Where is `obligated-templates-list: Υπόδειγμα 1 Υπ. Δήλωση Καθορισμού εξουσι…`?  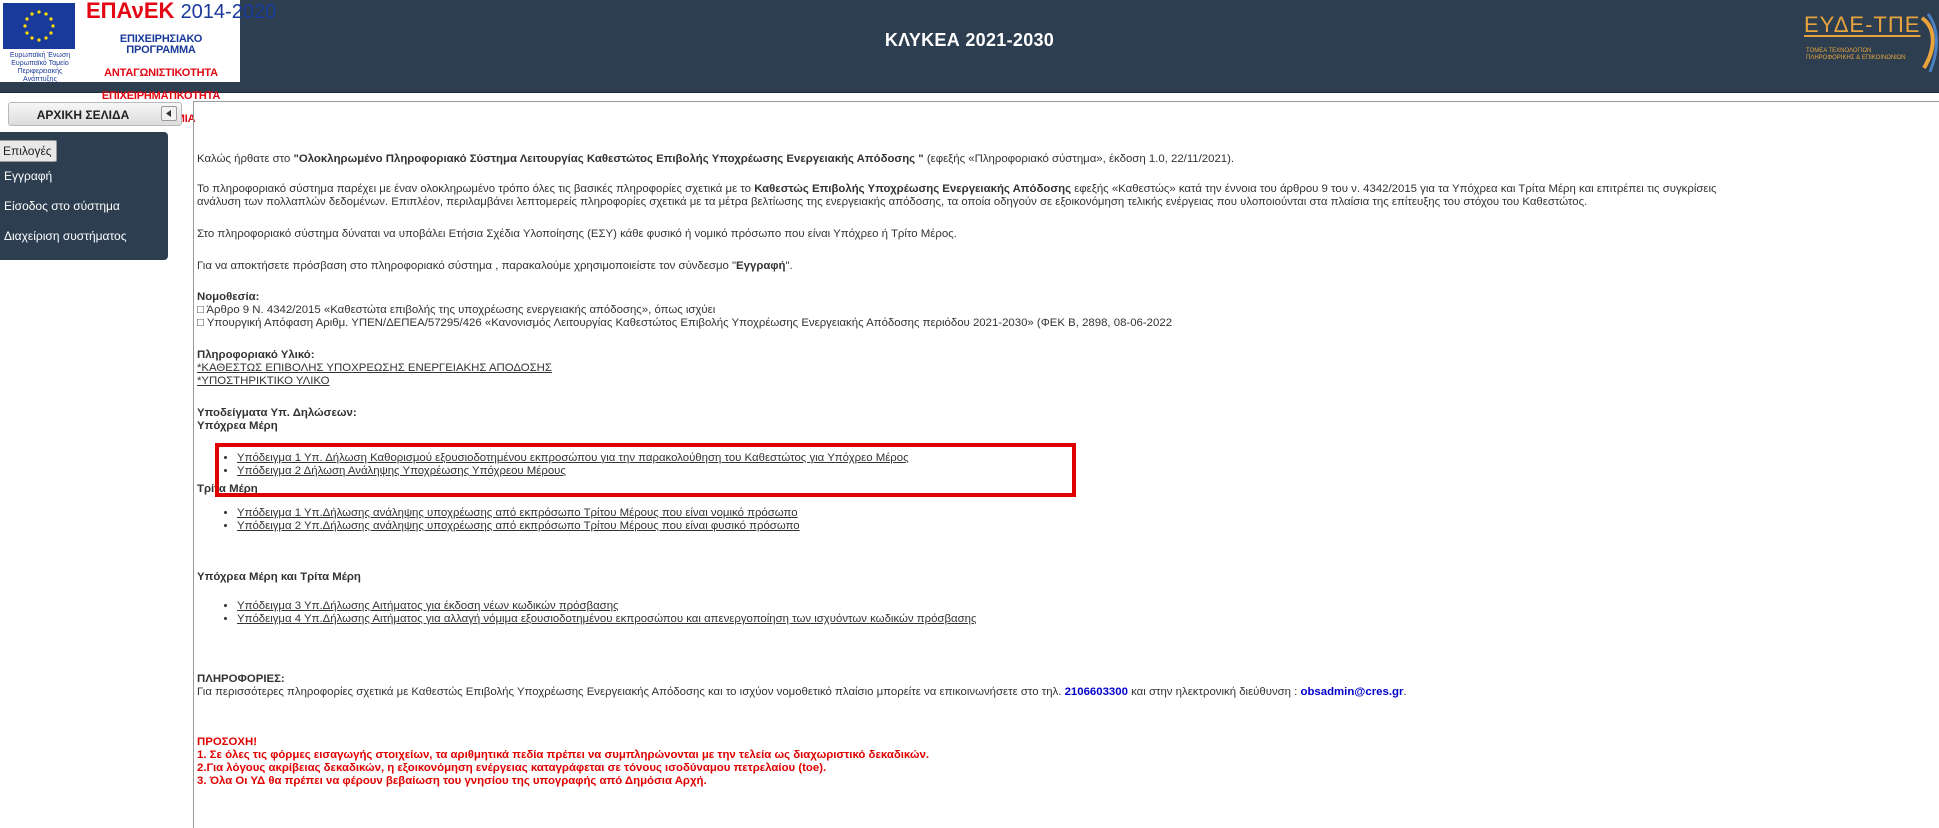
obligated-templates-list: Υπόδειγμα 1 Υπ. Δήλωση Καθορισμού εξουσι… is located at coordinates (553, 465).